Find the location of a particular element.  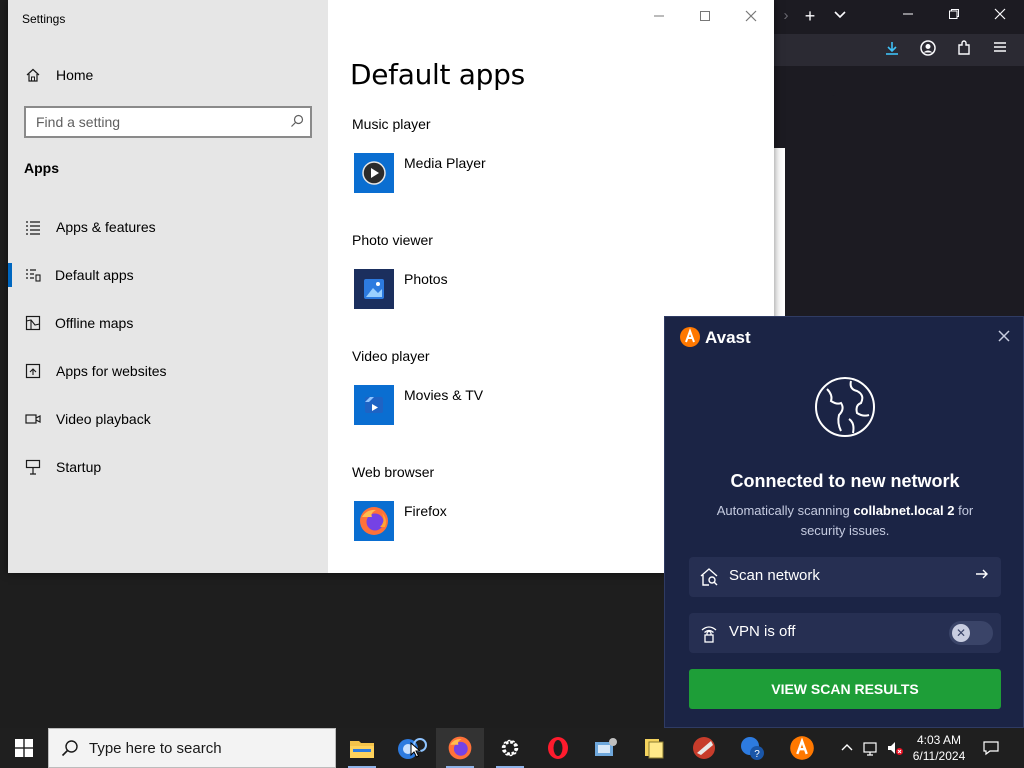

network-status-icon is located at coordinates (871, 748).